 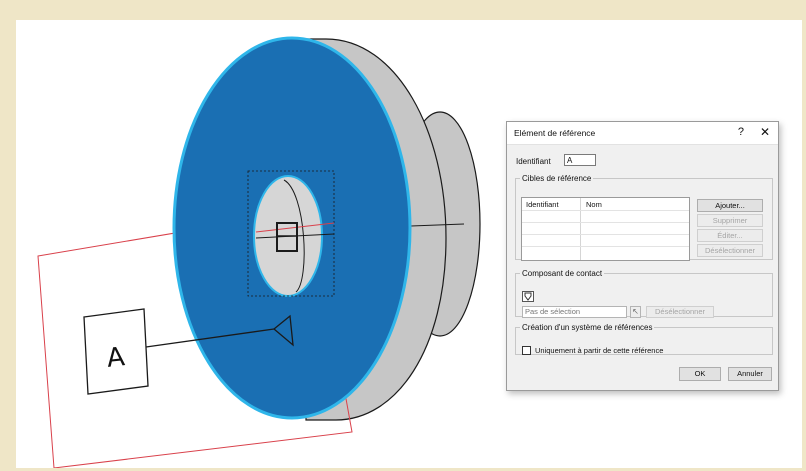 What do you see at coordinates (741, 132) in the screenshot?
I see `help-icon: ?` at bounding box center [741, 132].